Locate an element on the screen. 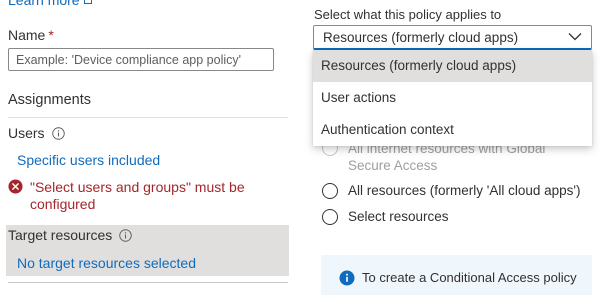  applies-to-dropdown: Resources (formerly cloud apps) is located at coordinates (452, 37).